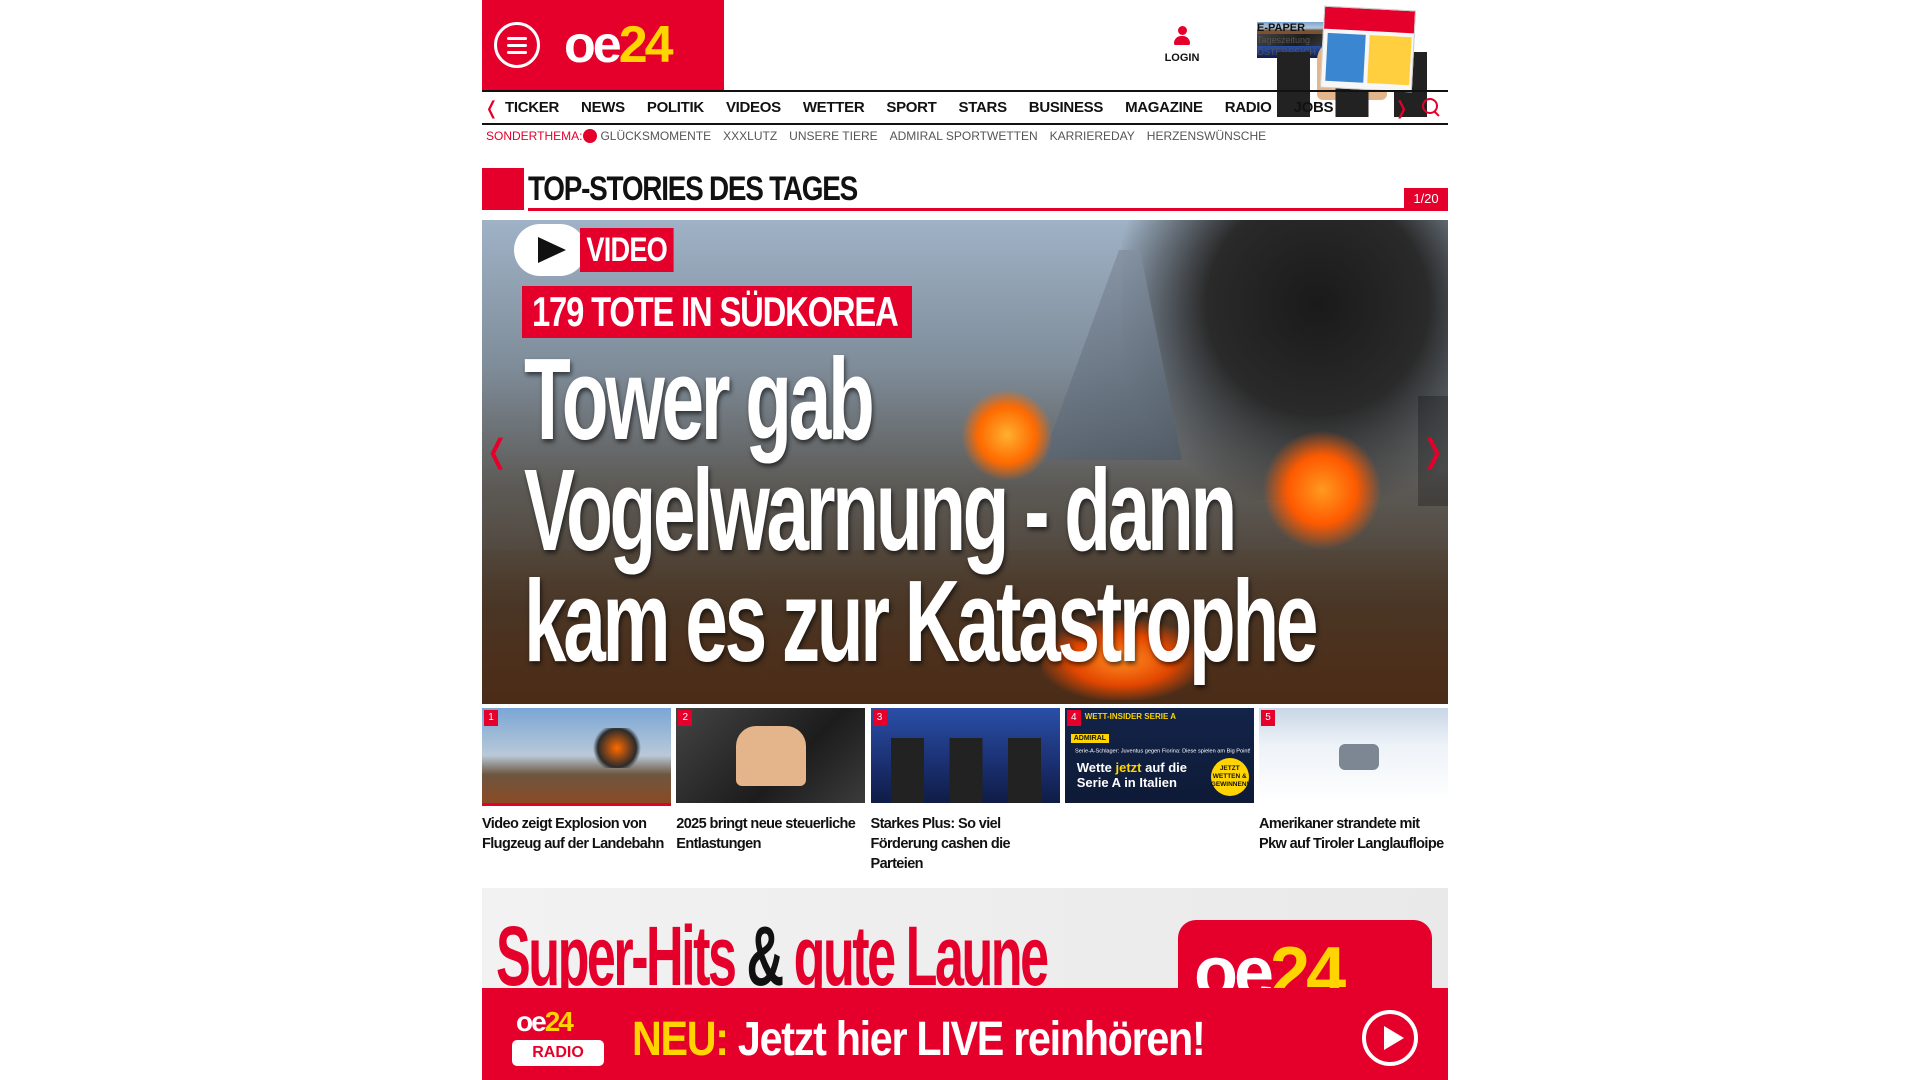  Describe the element at coordinates (1431, 107) in the screenshot. I see `search-icon` at that location.